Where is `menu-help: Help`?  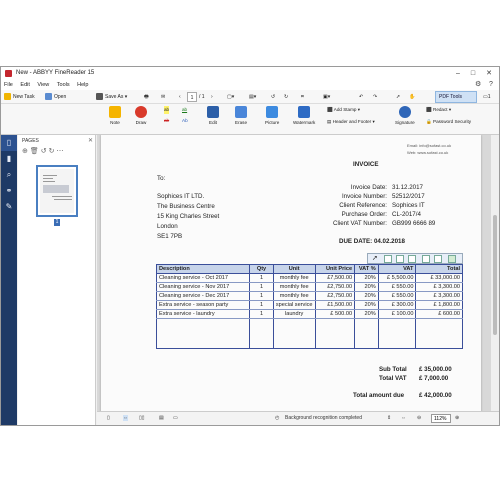
menu-help: Help is located at coordinates (82, 85).